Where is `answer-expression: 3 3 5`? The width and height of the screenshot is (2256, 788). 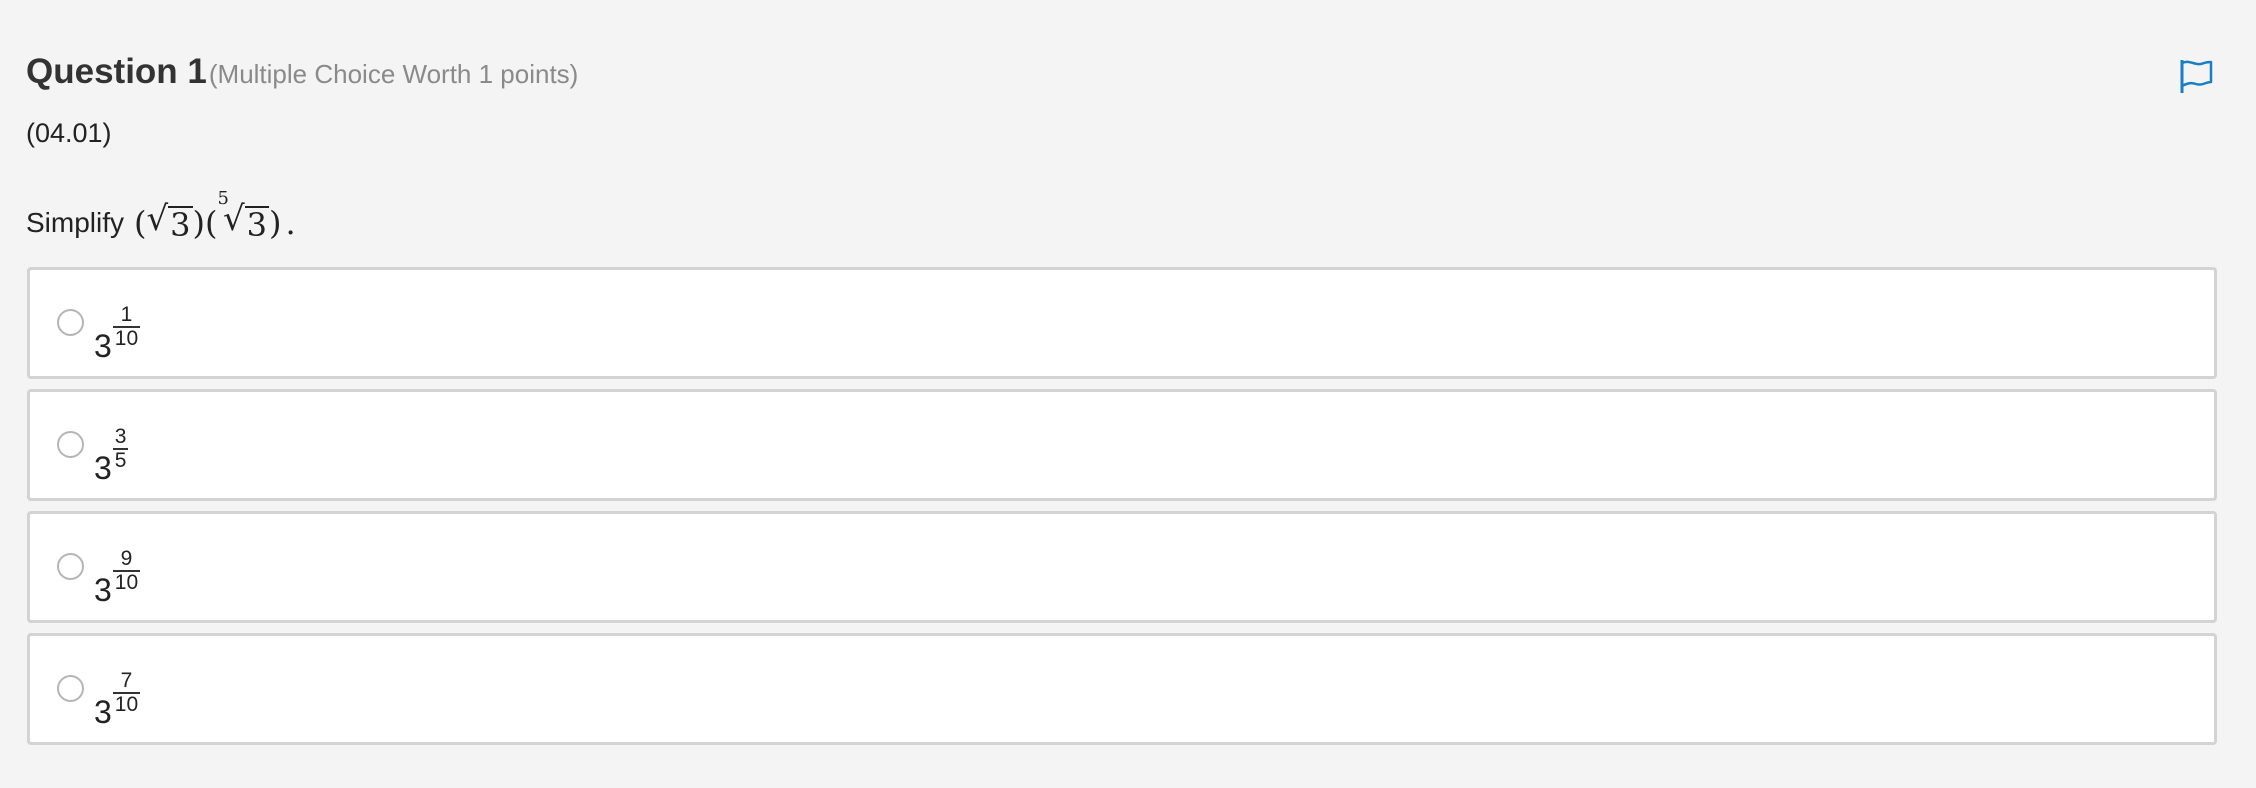
answer-expression: 3 3 5 is located at coordinates (111, 449).